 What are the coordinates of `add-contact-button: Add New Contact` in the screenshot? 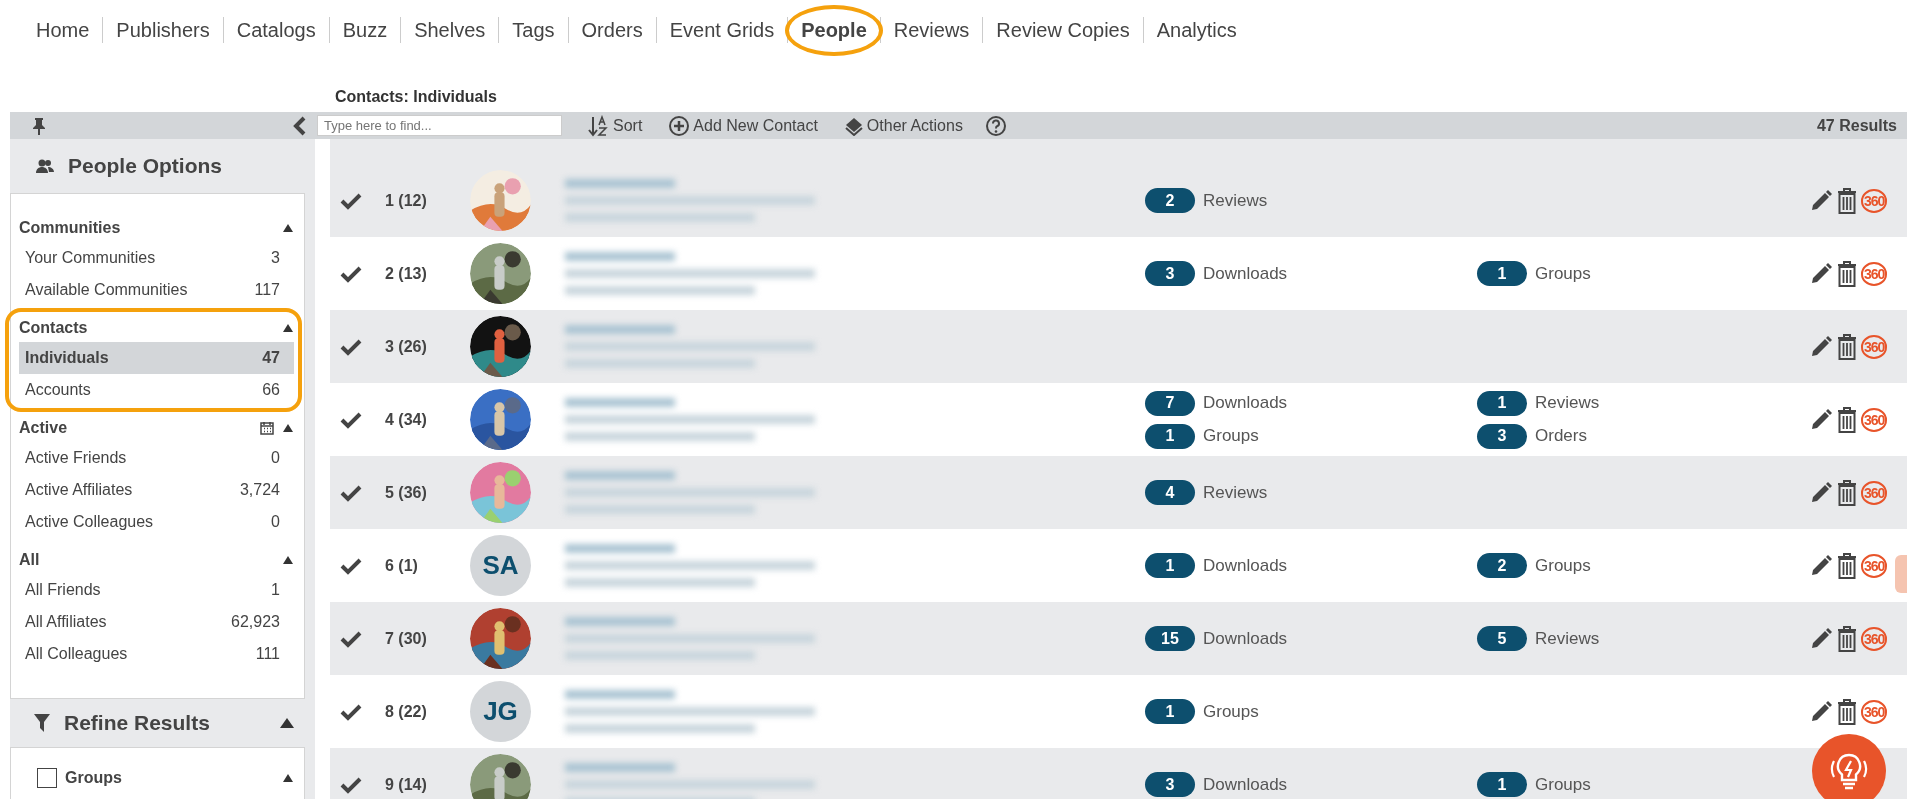 It's located at (743, 125).